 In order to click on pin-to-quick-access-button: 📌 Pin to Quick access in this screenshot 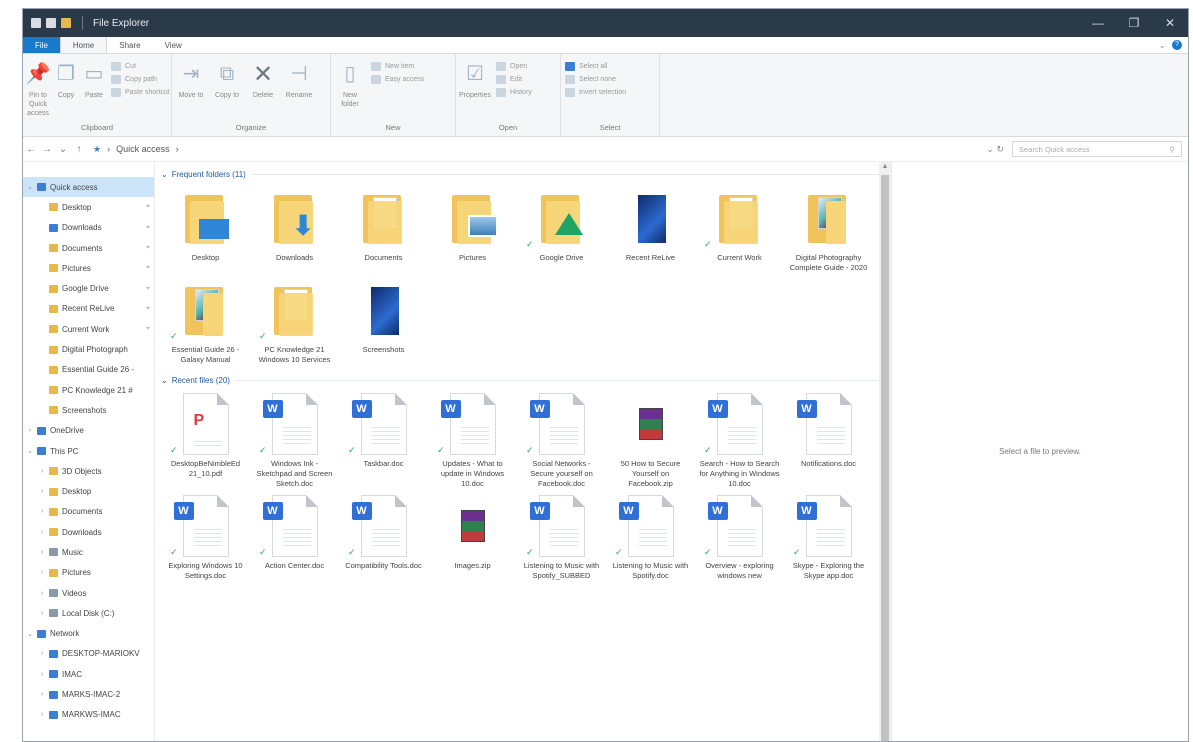, I will do `click(38, 89)`.